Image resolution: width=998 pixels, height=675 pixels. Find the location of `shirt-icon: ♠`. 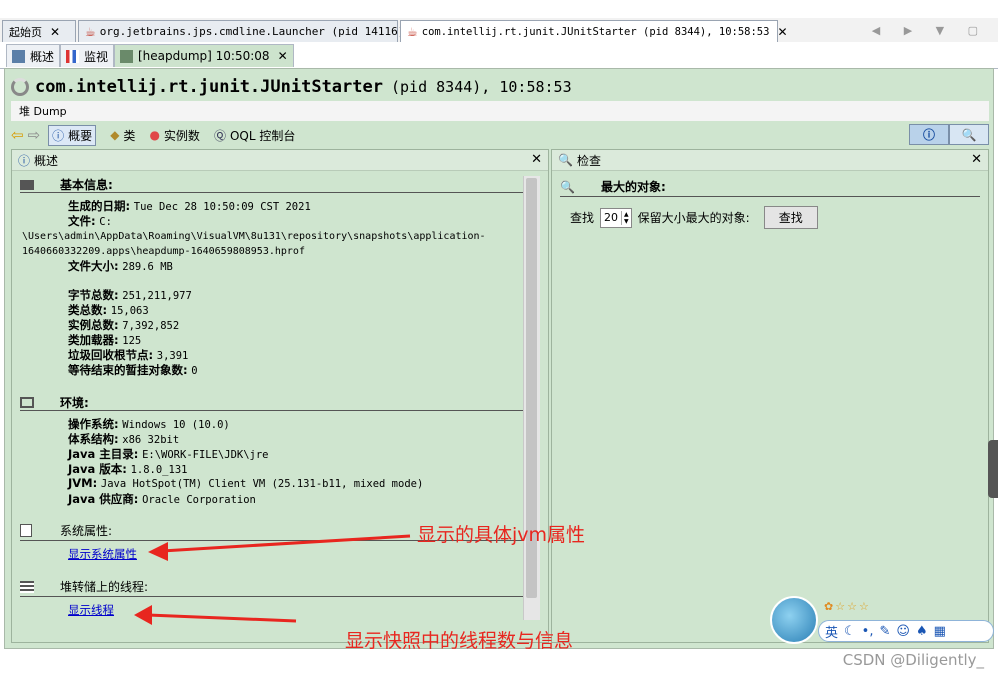

shirt-icon: ♠ is located at coordinates (922, 631).